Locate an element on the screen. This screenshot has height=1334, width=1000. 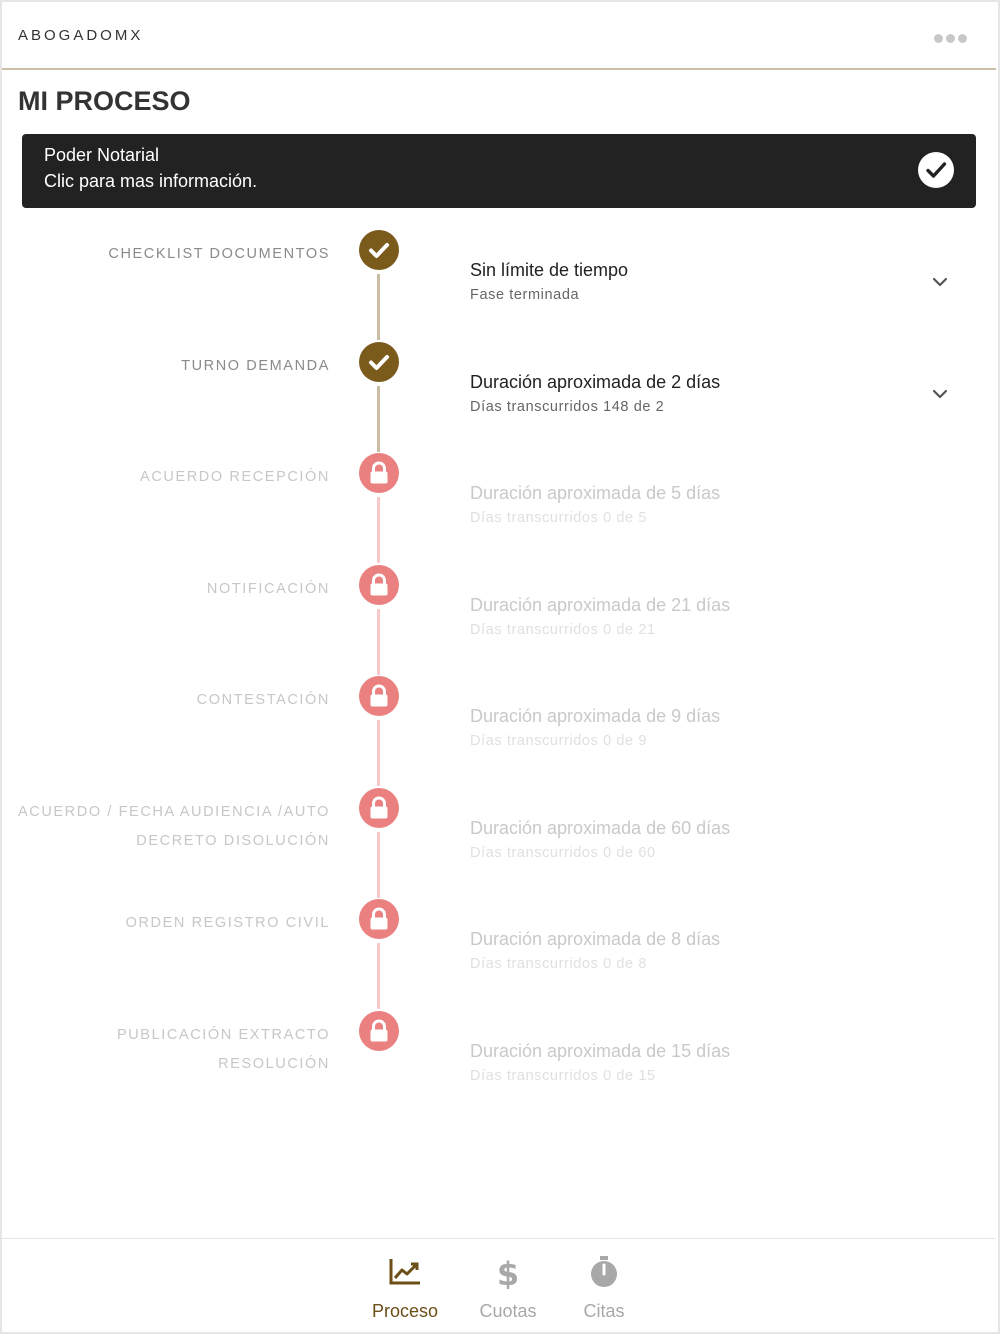
dollar-icon: $ is located at coordinates (508, 1274).